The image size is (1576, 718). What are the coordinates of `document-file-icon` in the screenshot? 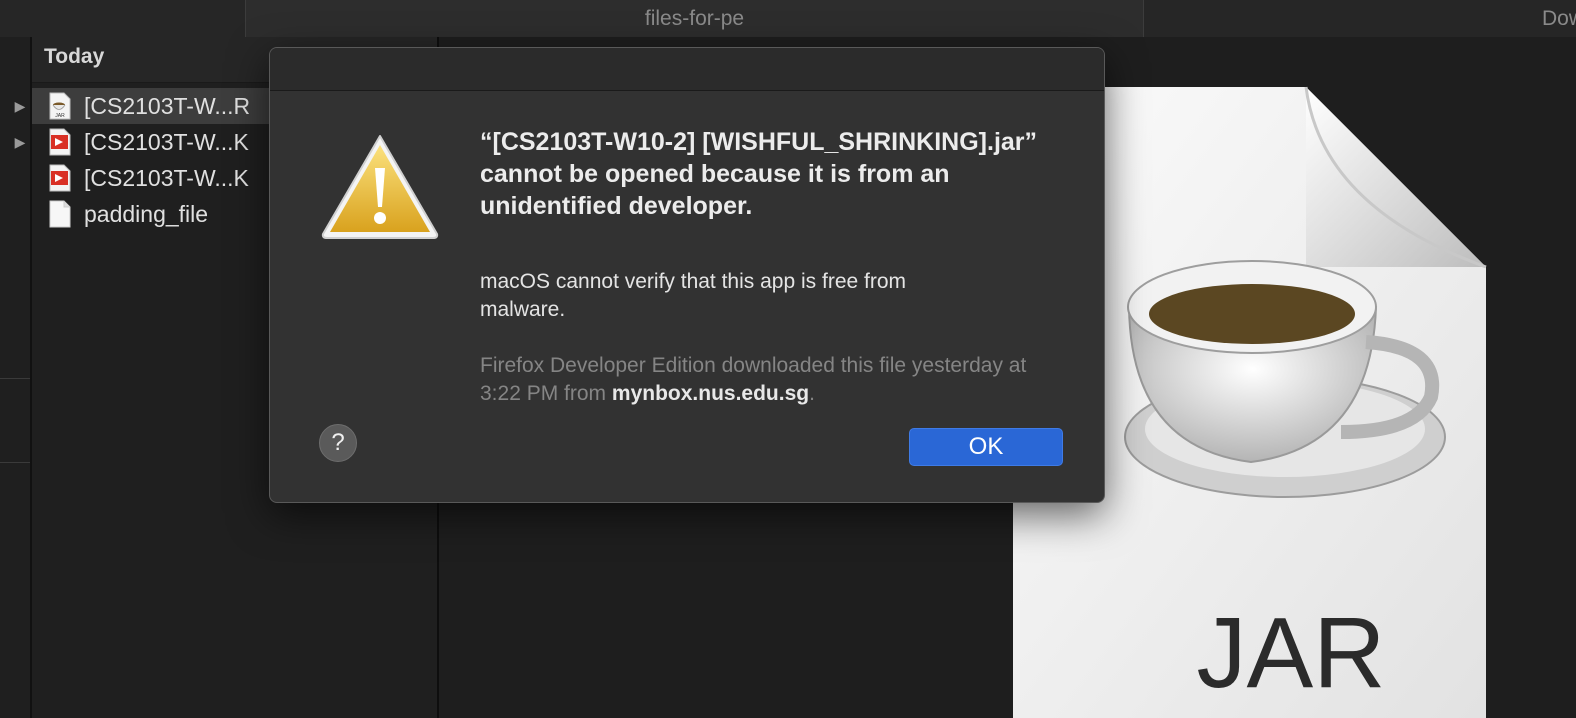 It's located at (60, 214).